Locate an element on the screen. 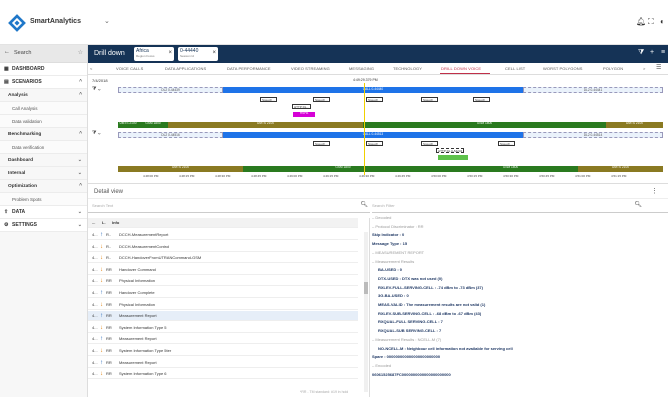  tab-polygon: POLYGON is located at coordinates (613, 68).